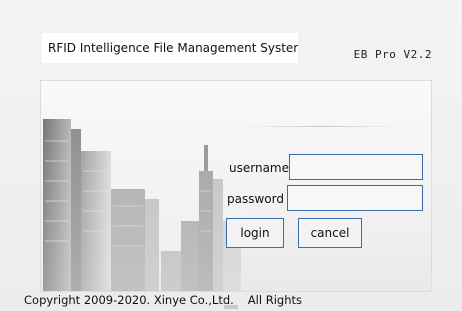 The width and height of the screenshot is (462, 311). Describe the element at coordinates (356, 167) in the screenshot. I see `username-input` at that location.